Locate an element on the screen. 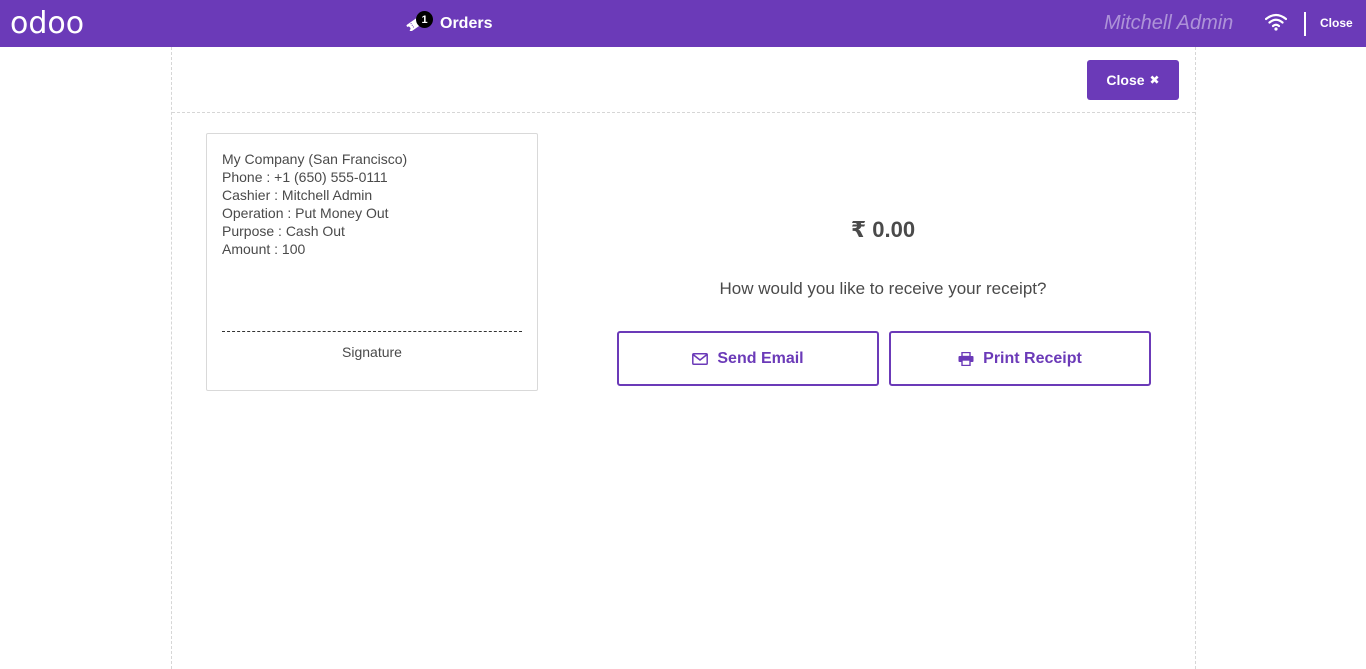 Image resolution: width=1366 pixels, height=669 pixels. receipt-operation: Operation : Put Money Out is located at coordinates (305, 213).